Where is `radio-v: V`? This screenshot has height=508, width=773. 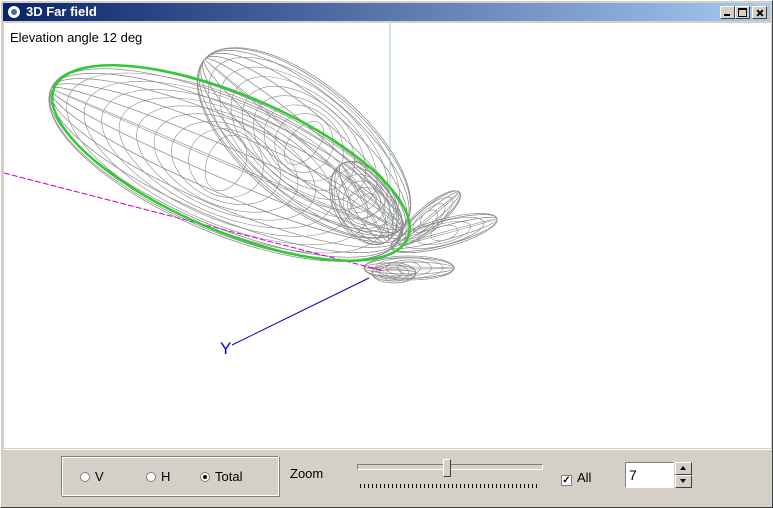 radio-v: V is located at coordinates (92, 476).